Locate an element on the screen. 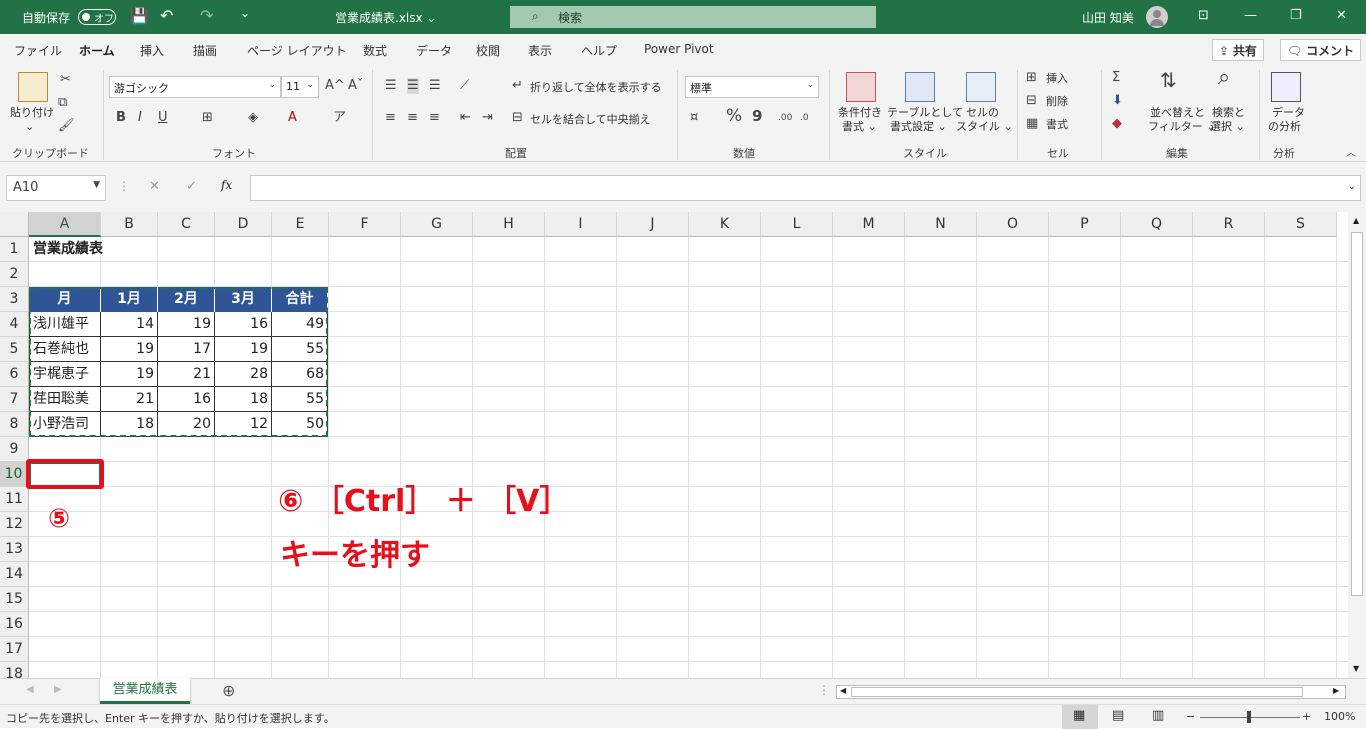 The image size is (1366, 729). format-as-table-label2: 書式設定 ⌄ is located at coordinates (918, 127).